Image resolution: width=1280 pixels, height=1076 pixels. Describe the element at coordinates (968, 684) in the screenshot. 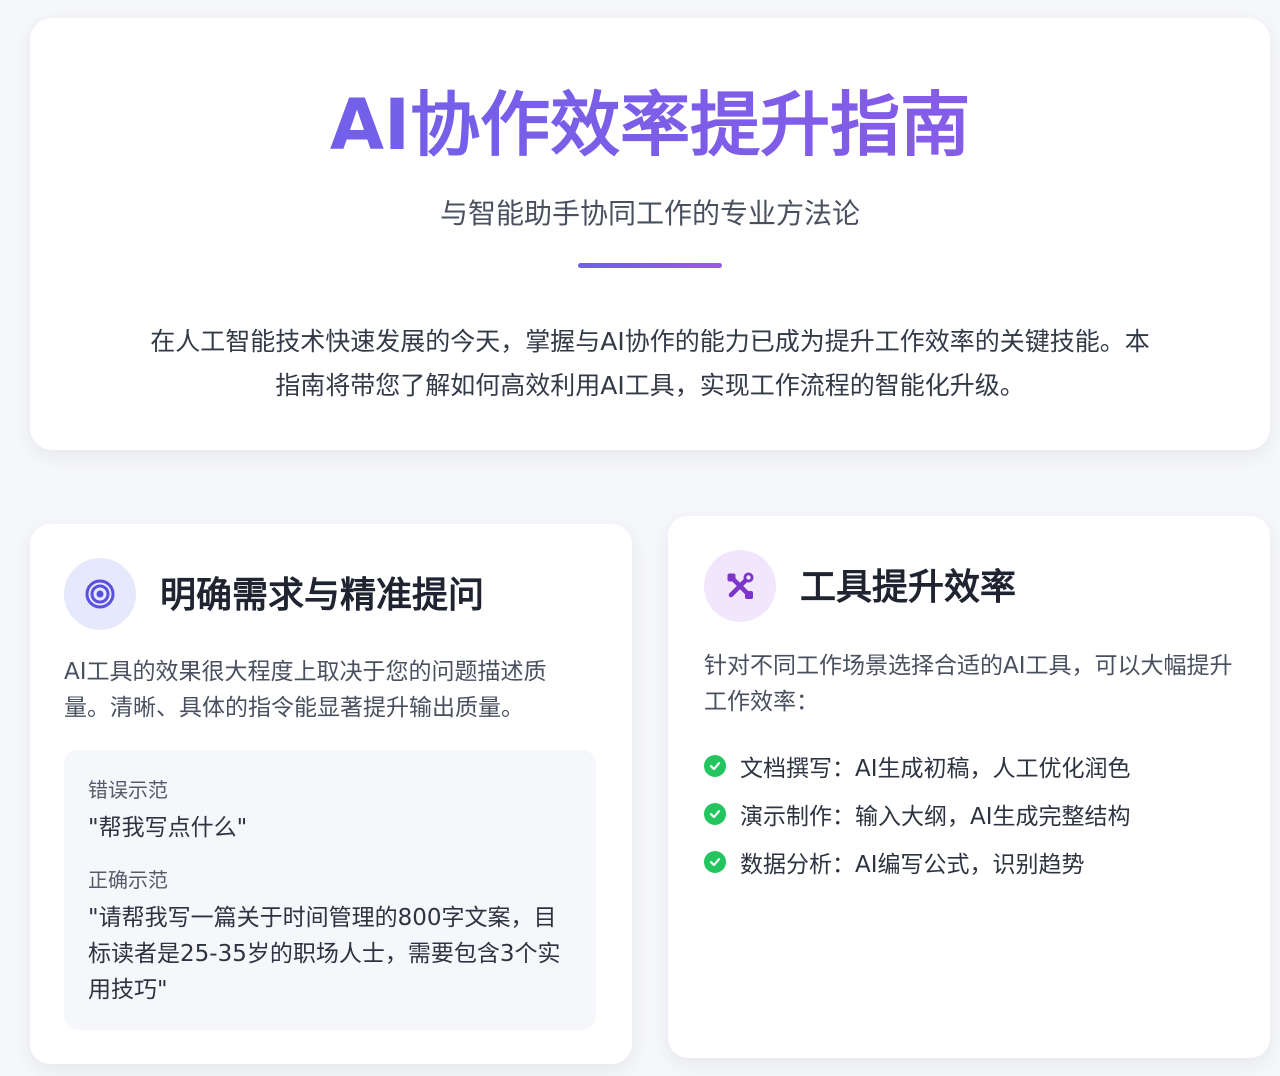

I see `card-description: 针对不同工作场景选择合适的AI工具，可以大幅提升工作效率：` at that location.